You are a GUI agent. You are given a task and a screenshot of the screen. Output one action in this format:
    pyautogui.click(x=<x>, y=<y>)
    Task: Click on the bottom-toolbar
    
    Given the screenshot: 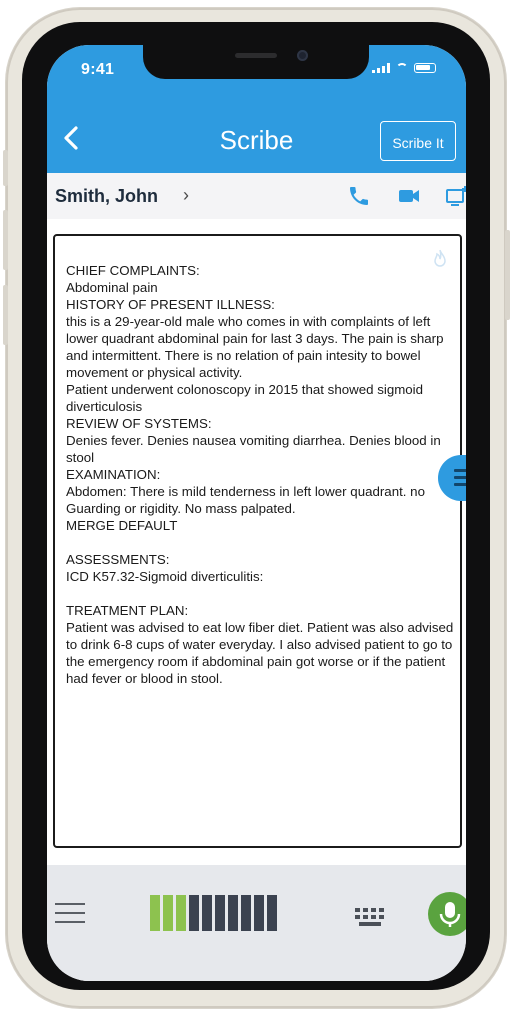 What is the action you would take?
    pyautogui.click(x=256, y=923)
    